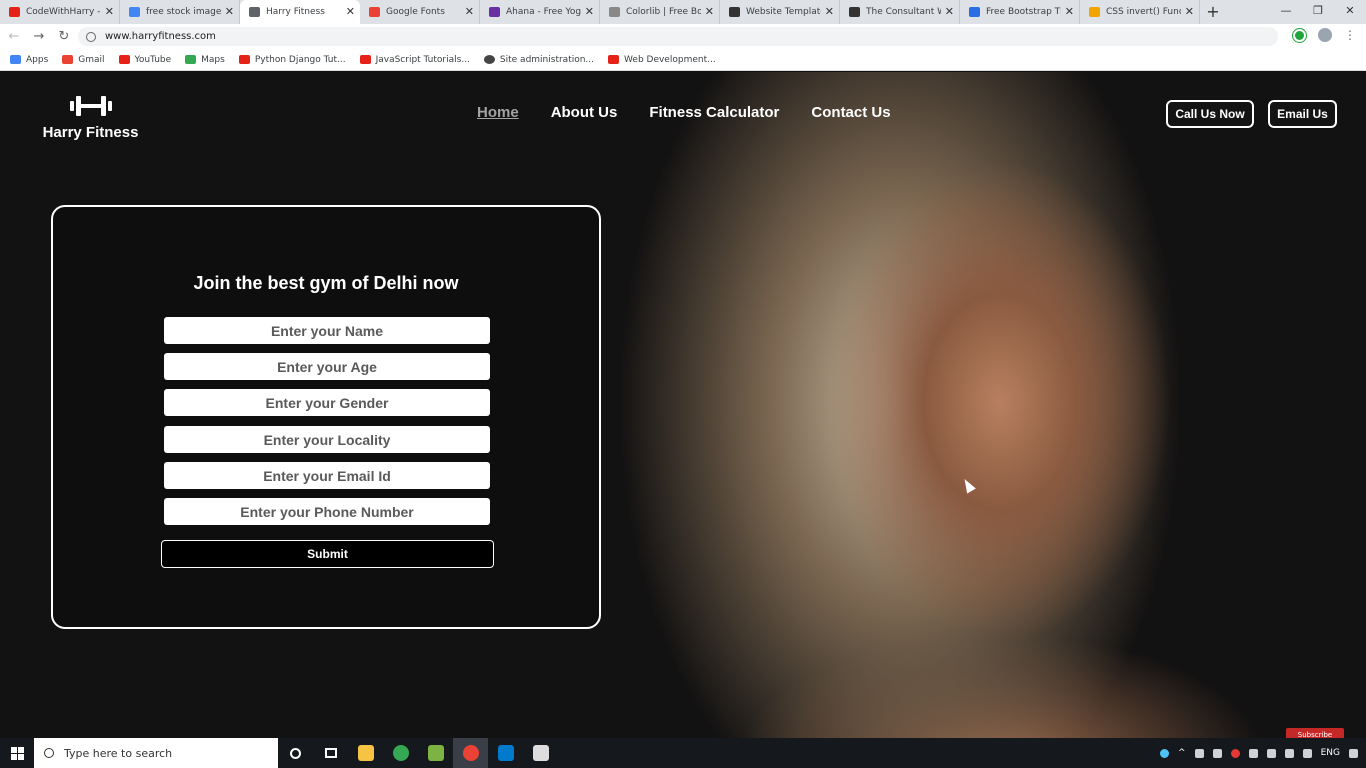  I want to click on windows-taskbar: Type here to search ^ ENG, so click(683, 753).